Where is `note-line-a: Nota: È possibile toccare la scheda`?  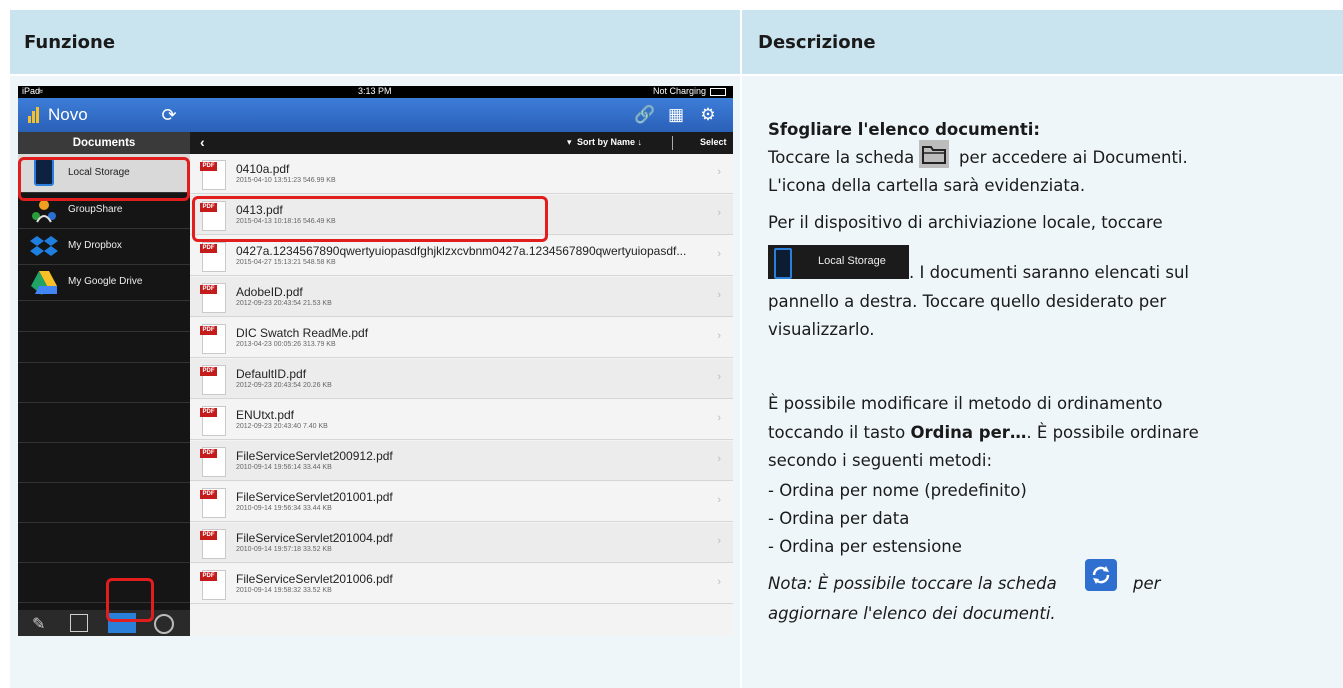 note-line-a: Nota: È possibile toccare la scheda is located at coordinates (912, 583).